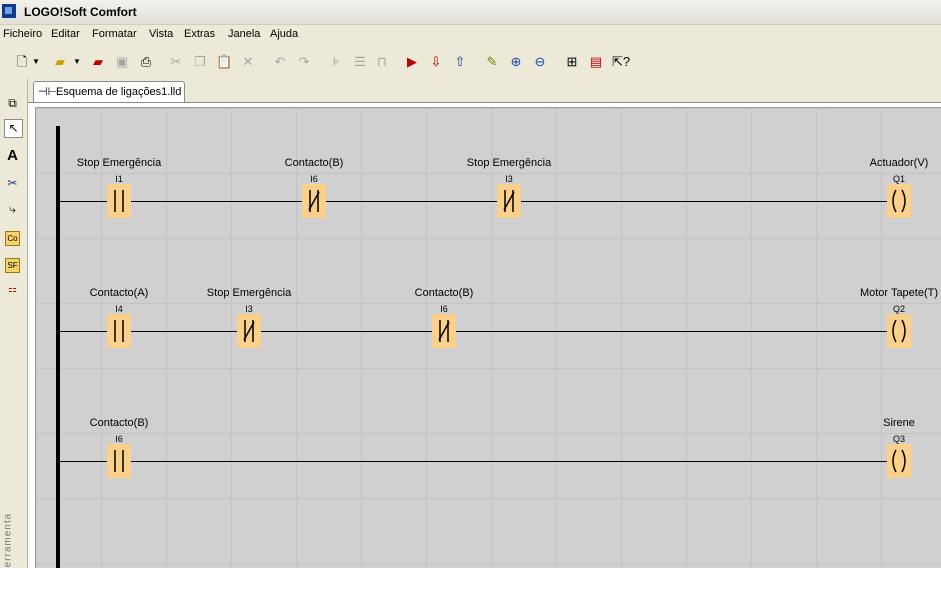 This screenshot has height=610, width=941. What do you see at coordinates (114, 34) in the screenshot?
I see `menu-formatar: Formatar` at bounding box center [114, 34].